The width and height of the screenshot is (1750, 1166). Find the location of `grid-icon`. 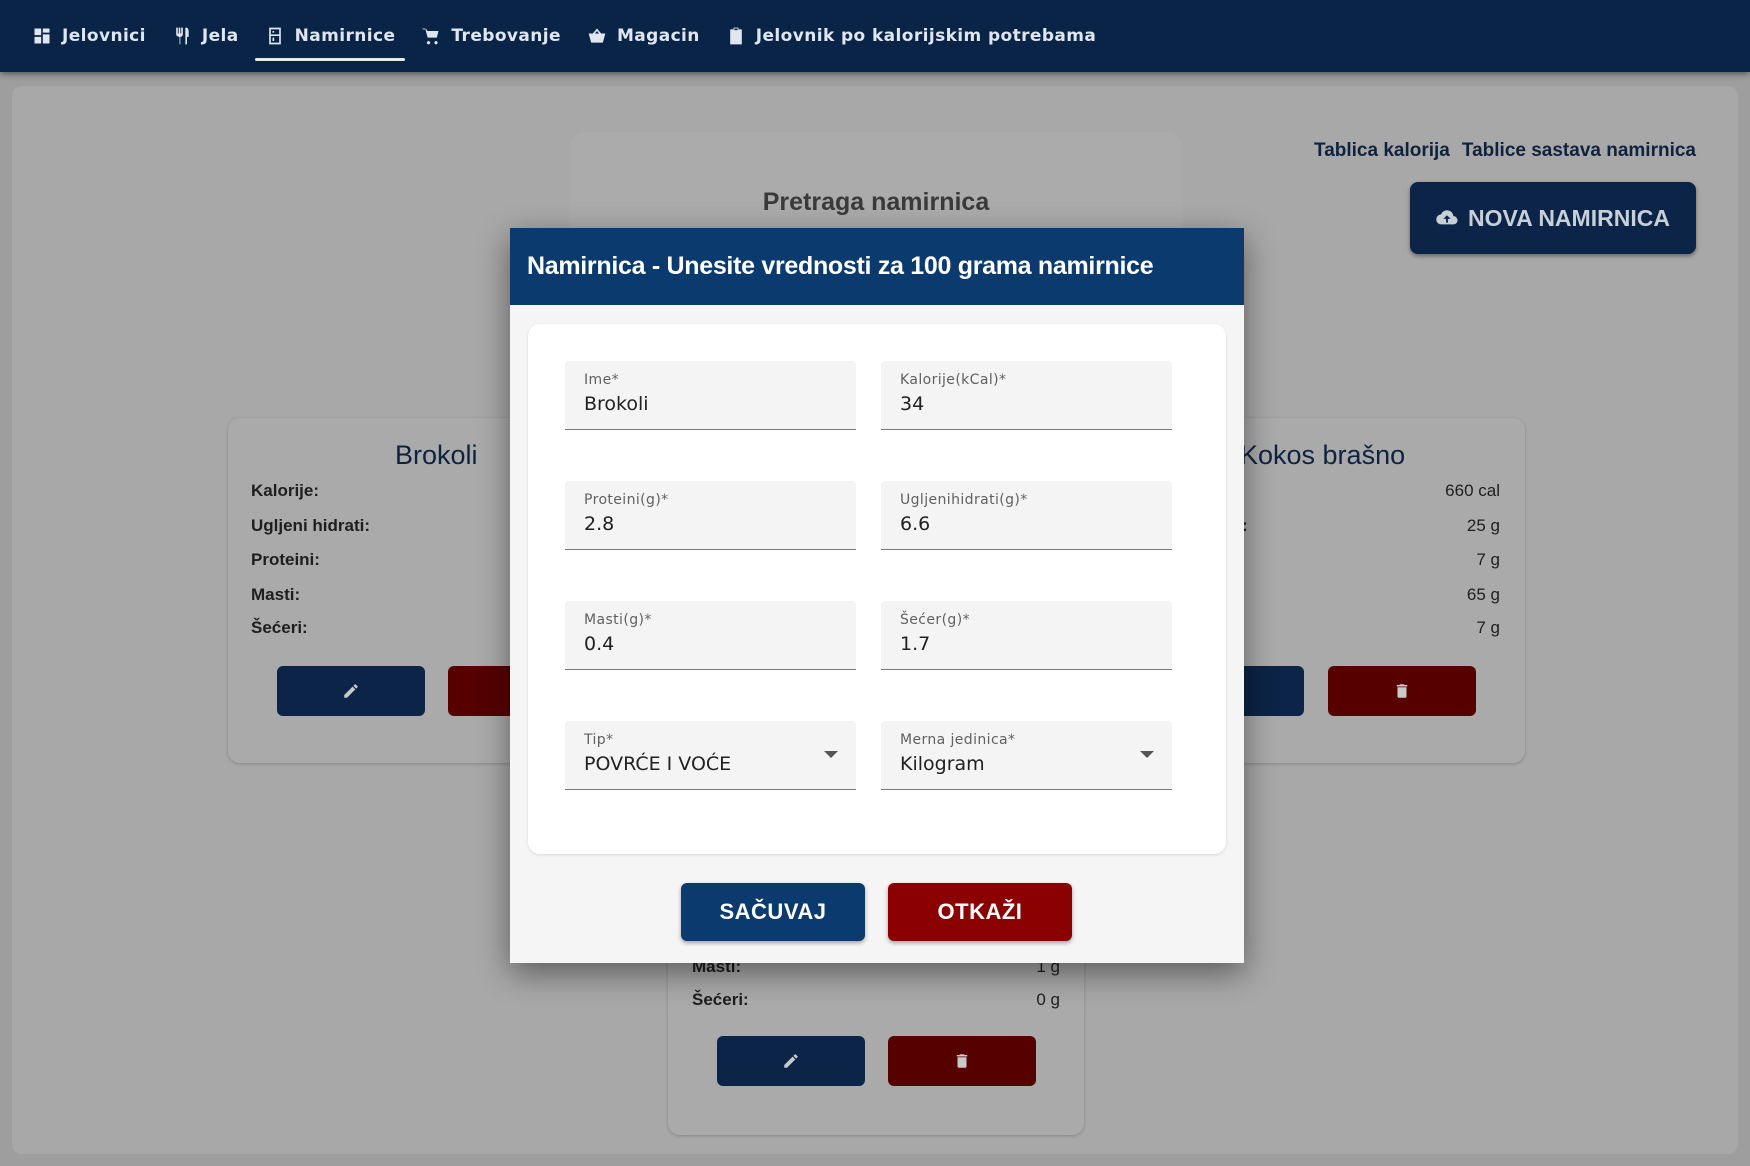

grid-icon is located at coordinates (42, 36).